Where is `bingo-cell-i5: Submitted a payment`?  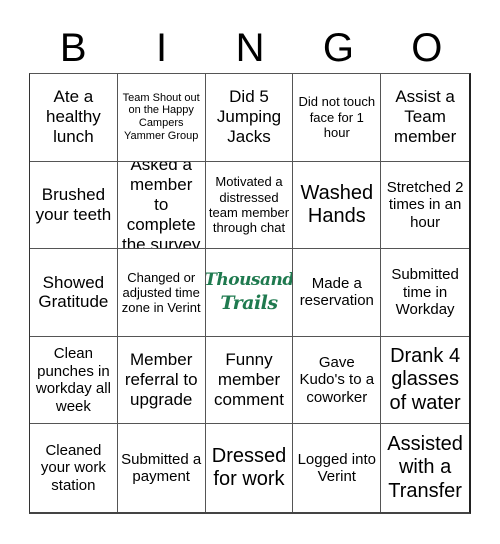 bingo-cell-i5: Submitted a payment is located at coordinates (162, 468).